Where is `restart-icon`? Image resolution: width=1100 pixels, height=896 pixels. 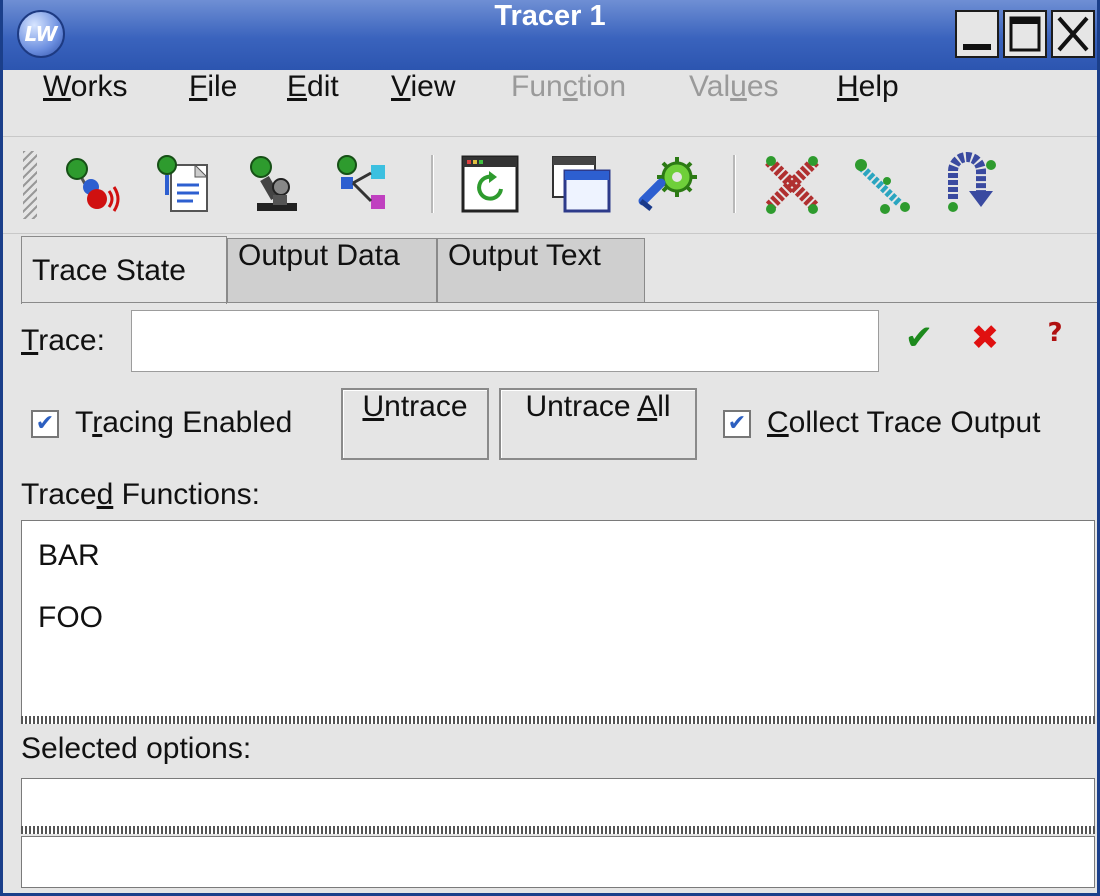
restart-icon is located at coordinates (970, 184).